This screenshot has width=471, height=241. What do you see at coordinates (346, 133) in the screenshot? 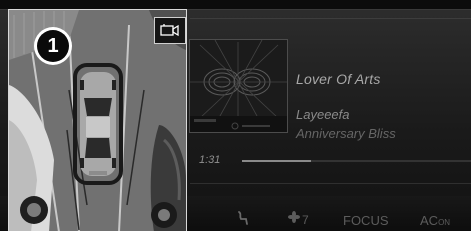
I see `track-album: Anniversary Bliss` at bounding box center [346, 133].